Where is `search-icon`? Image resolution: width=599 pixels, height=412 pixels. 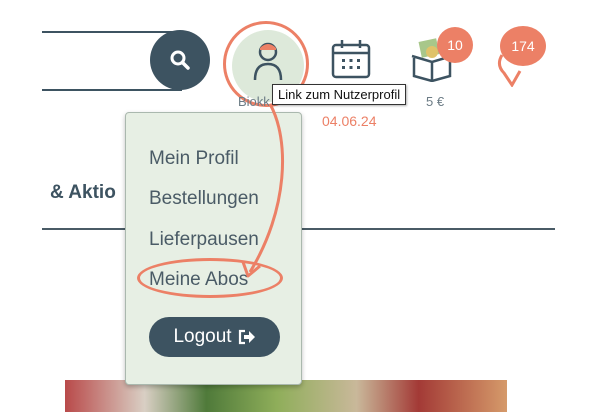
search-icon is located at coordinates (180, 60).